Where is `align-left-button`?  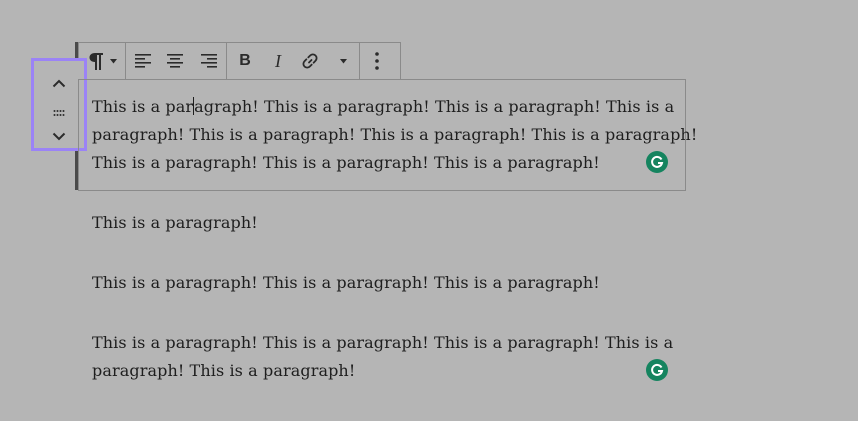
align-left-button is located at coordinates (142, 61).